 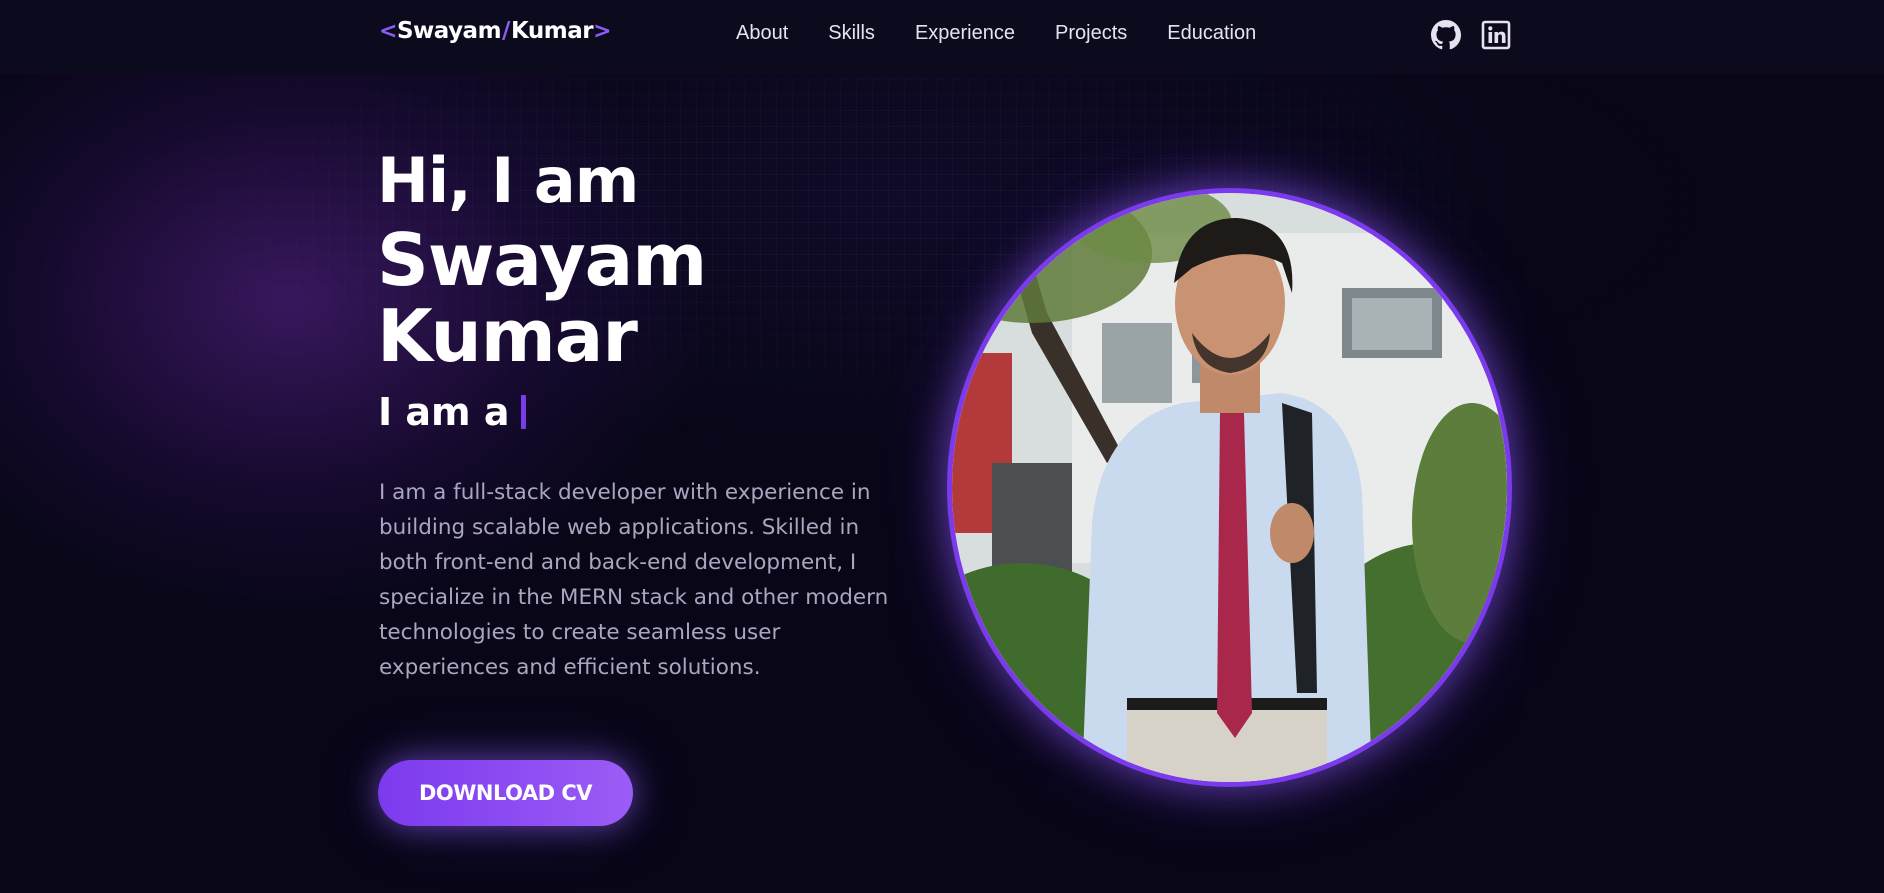 I want to click on hero-typing-line: I am a, so click(x=452, y=412).